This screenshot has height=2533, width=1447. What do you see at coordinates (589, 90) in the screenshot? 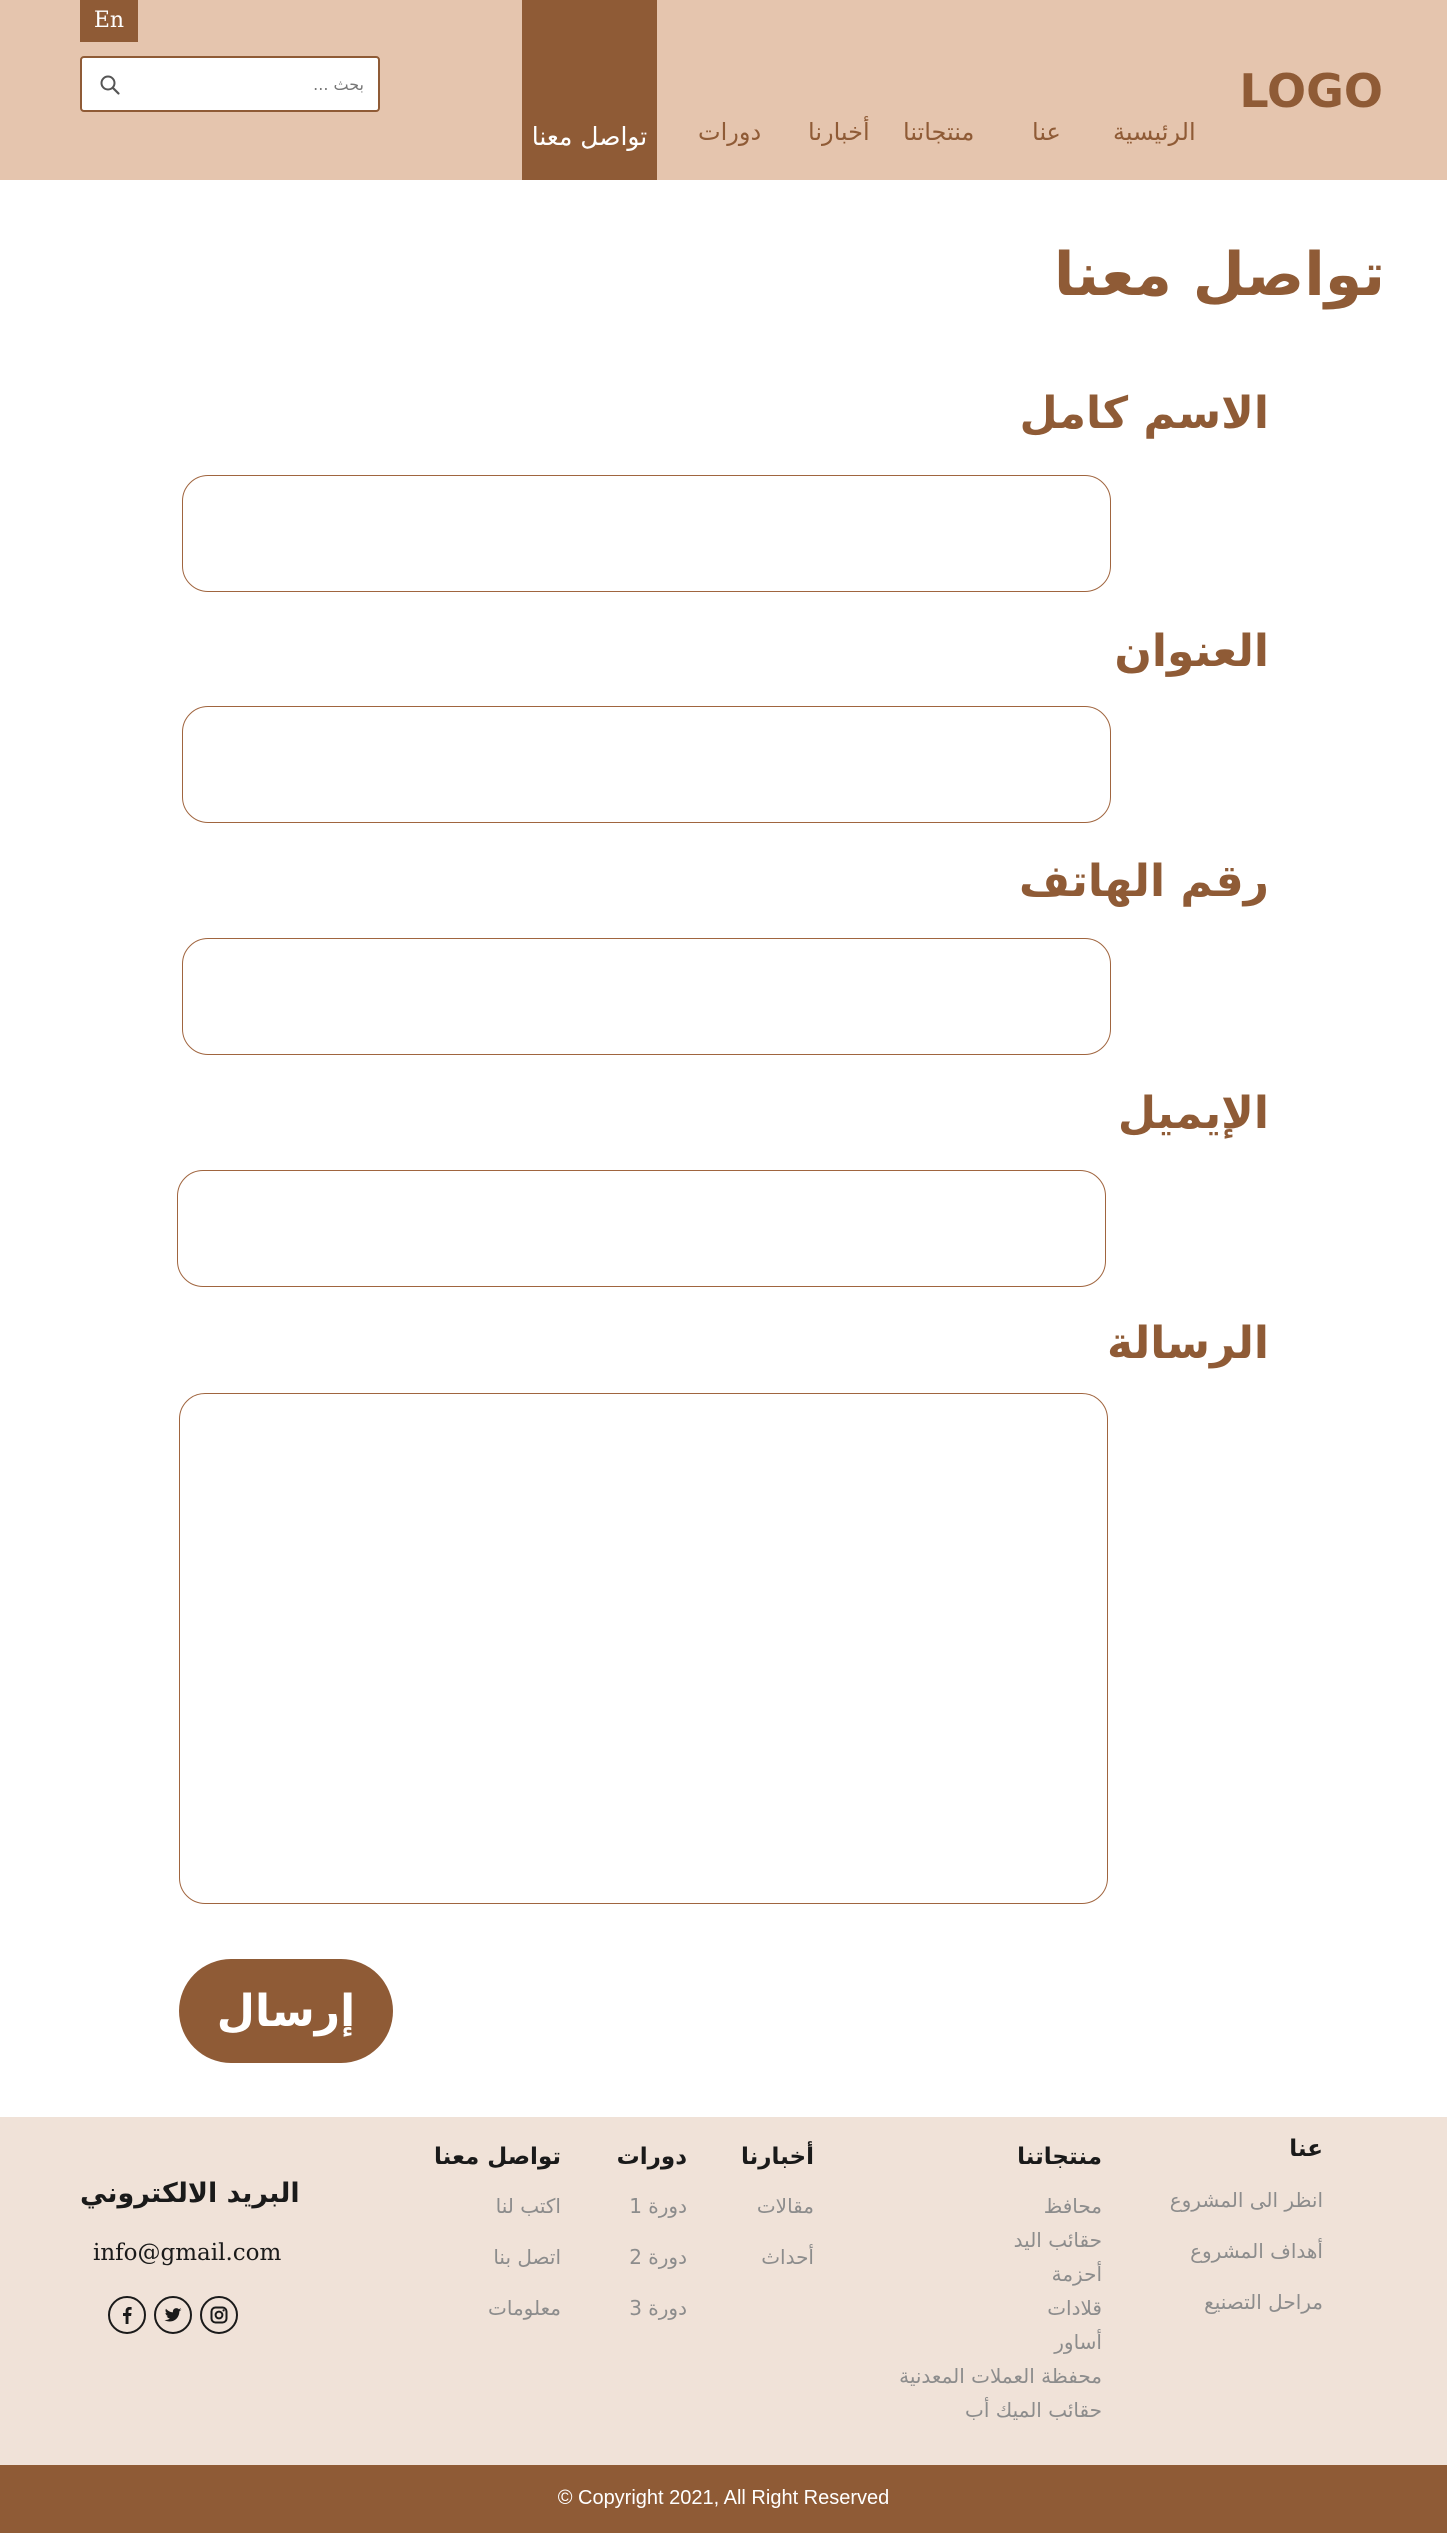
I see `nav-item-contact: تواصل معنا` at bounding box center [589, 90].